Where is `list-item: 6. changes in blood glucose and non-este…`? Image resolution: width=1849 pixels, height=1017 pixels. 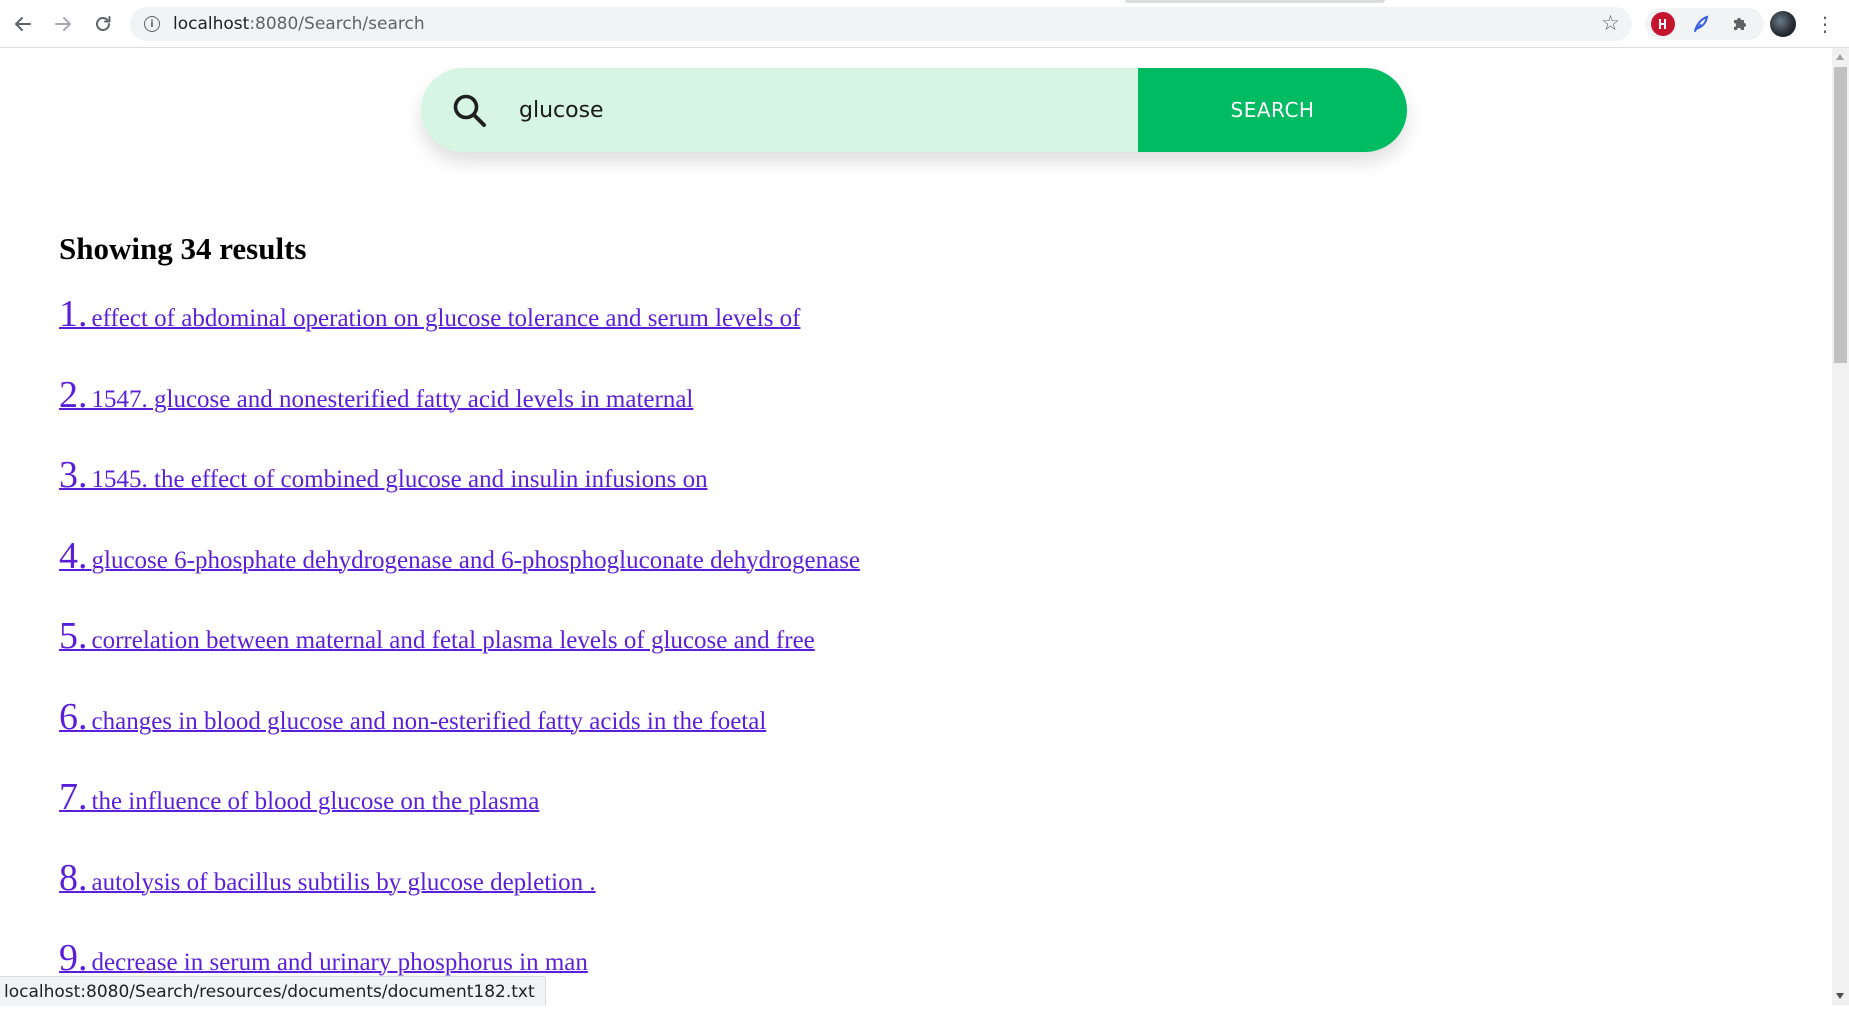
list-item: 6. changes in blood glucose and non-este… is located at coordinates (459, 735).